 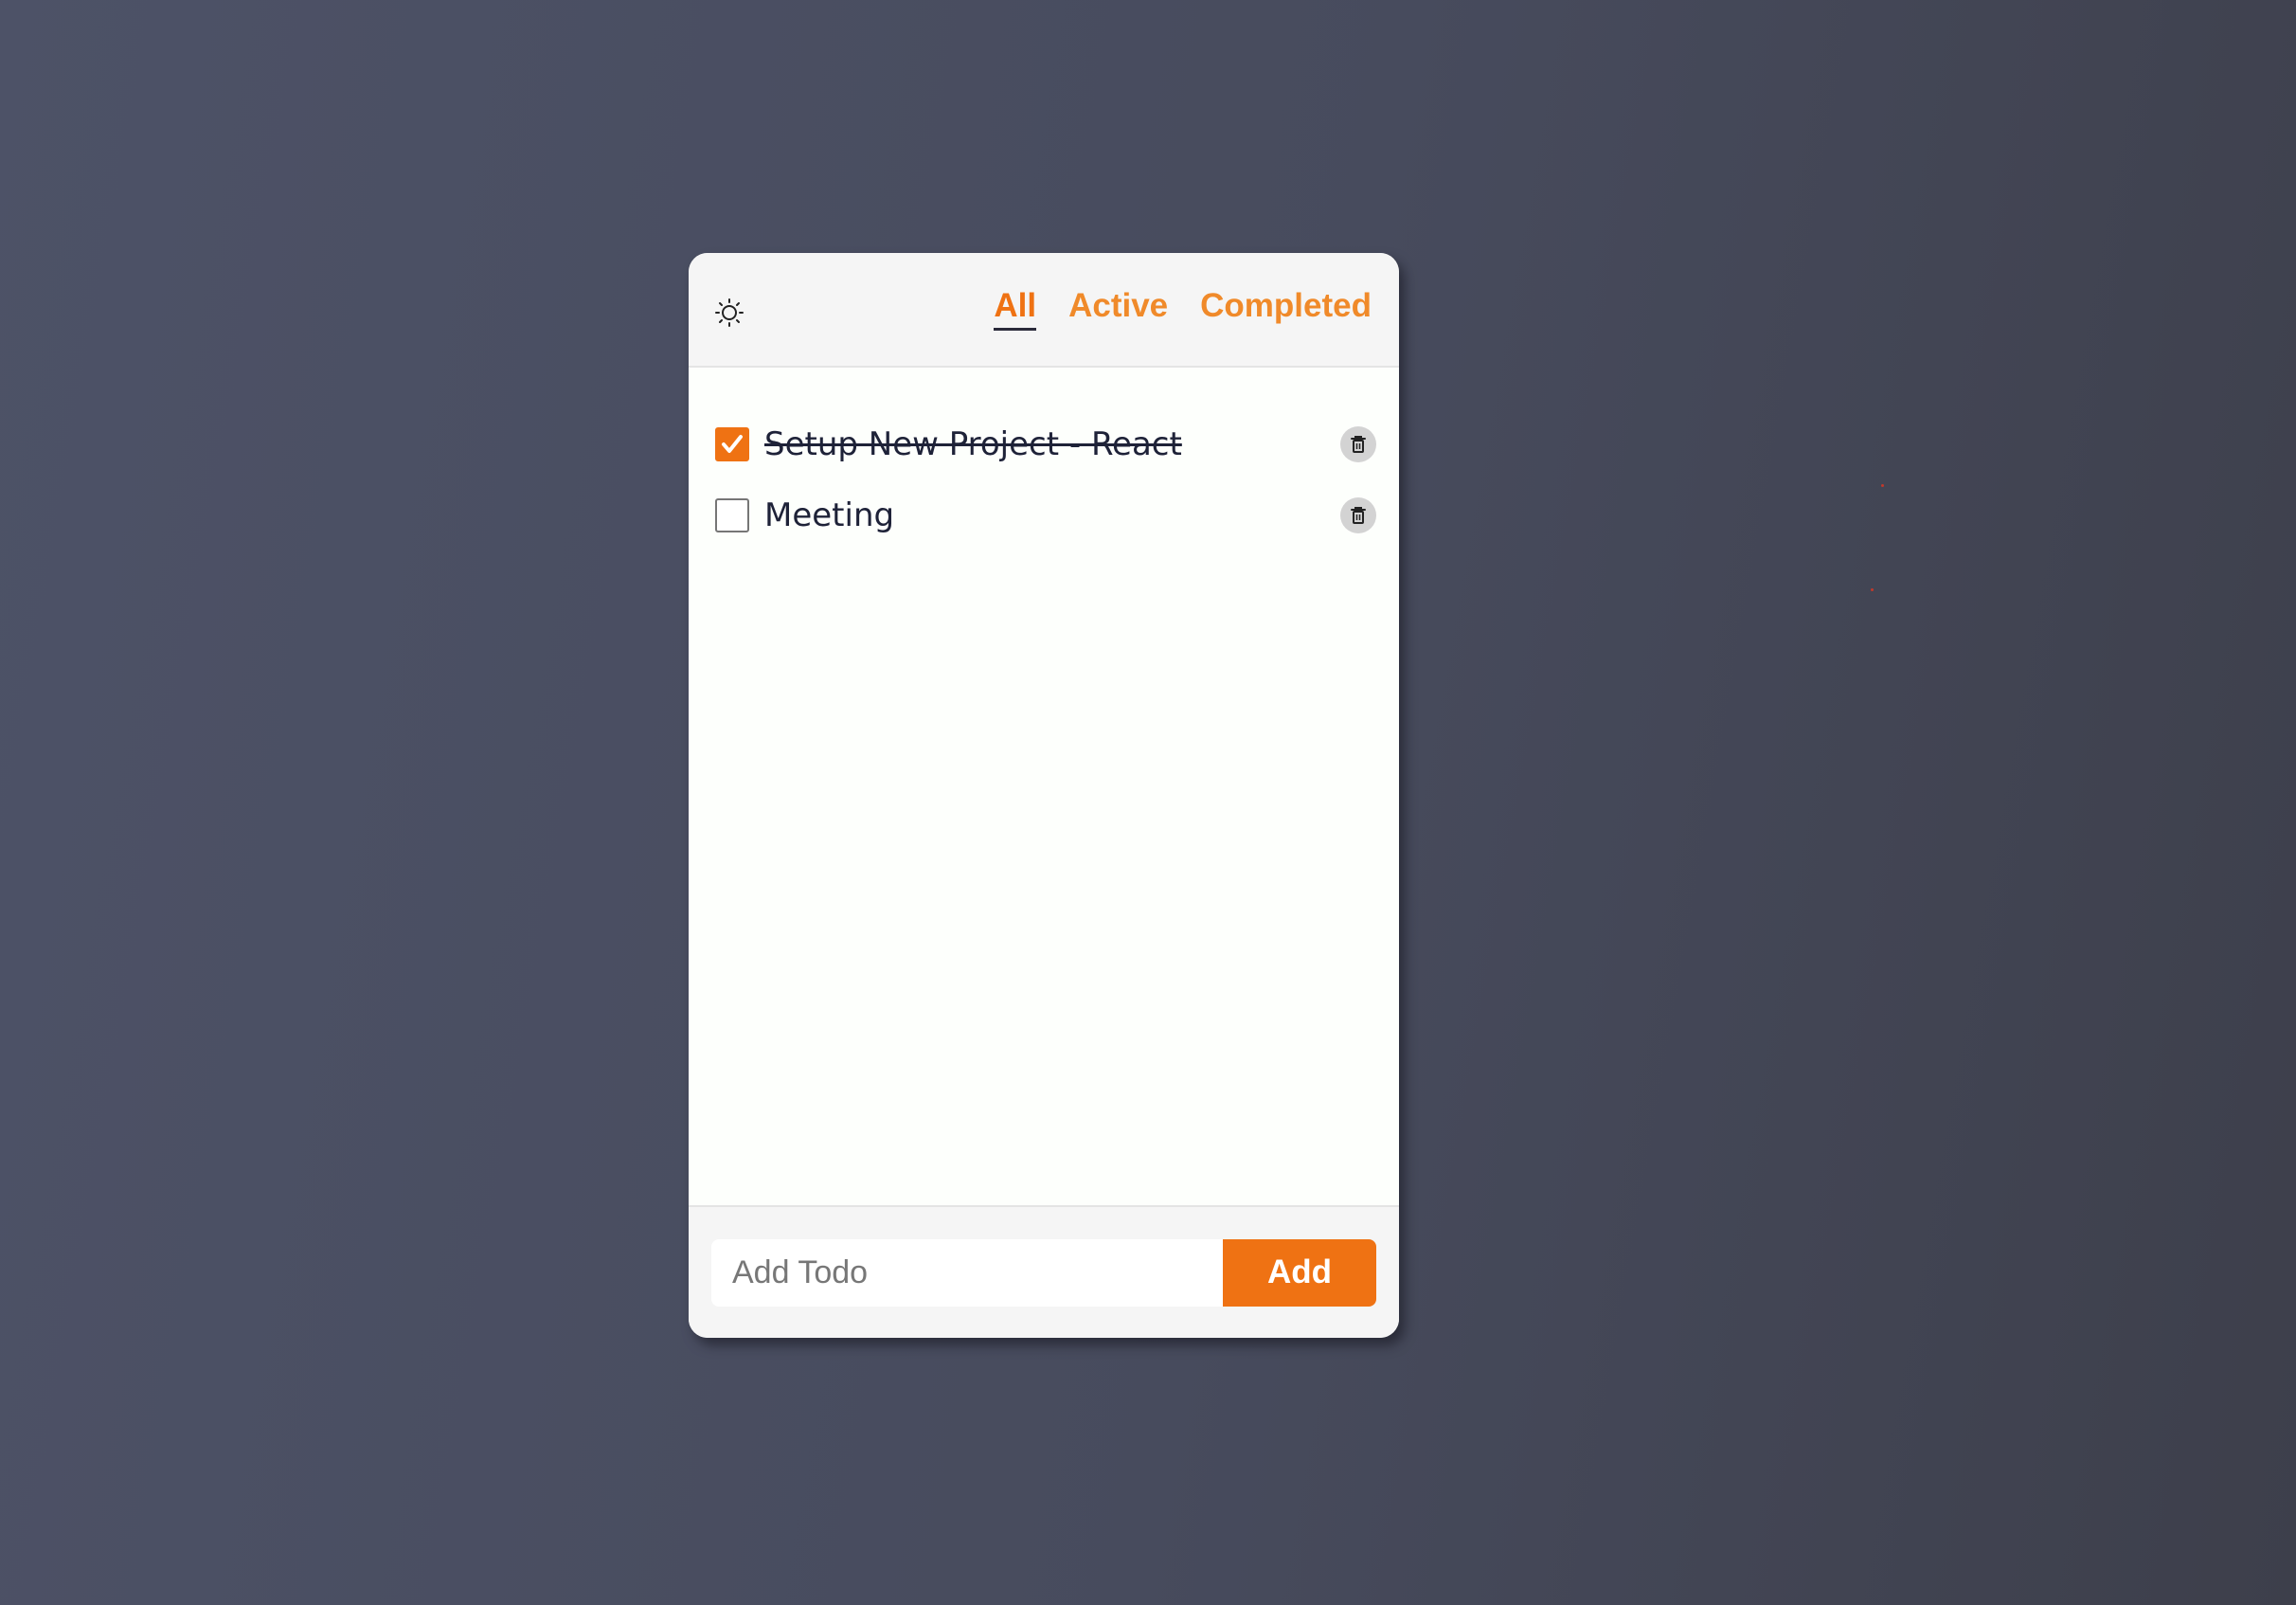 I want to click on add-todo-form: Add, so click(x=1044, y=1272).